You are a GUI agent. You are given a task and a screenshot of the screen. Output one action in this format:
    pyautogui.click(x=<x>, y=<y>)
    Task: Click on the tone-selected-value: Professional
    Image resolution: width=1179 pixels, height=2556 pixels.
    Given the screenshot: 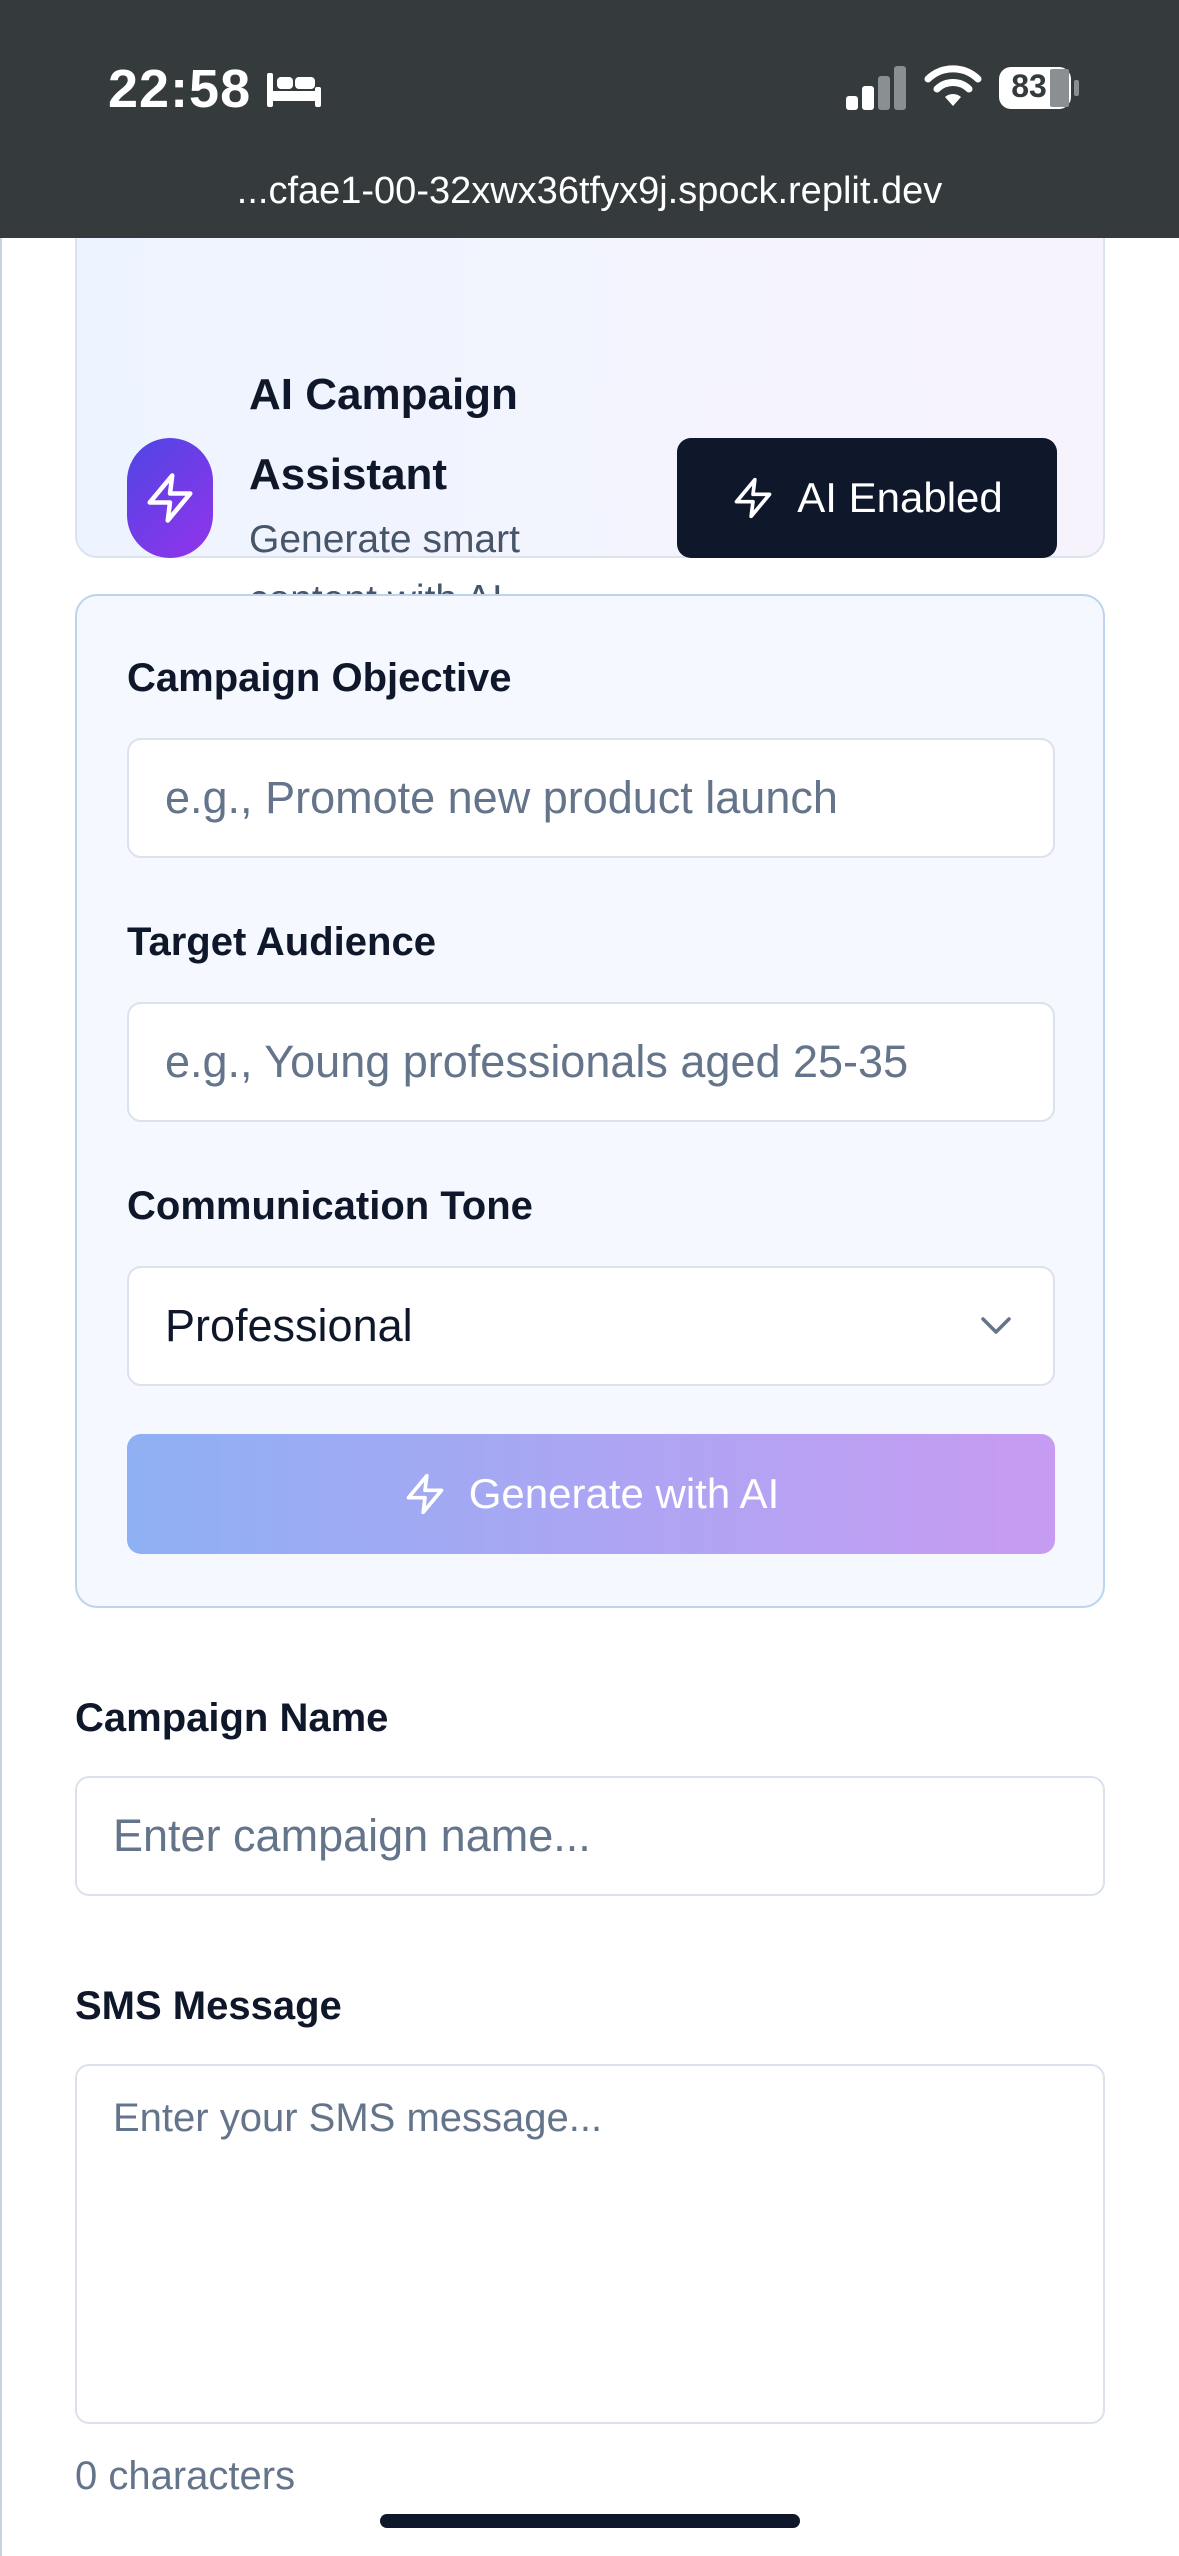 What is the action you would take?
    pyautogui.click(x=289, y=1325)
    